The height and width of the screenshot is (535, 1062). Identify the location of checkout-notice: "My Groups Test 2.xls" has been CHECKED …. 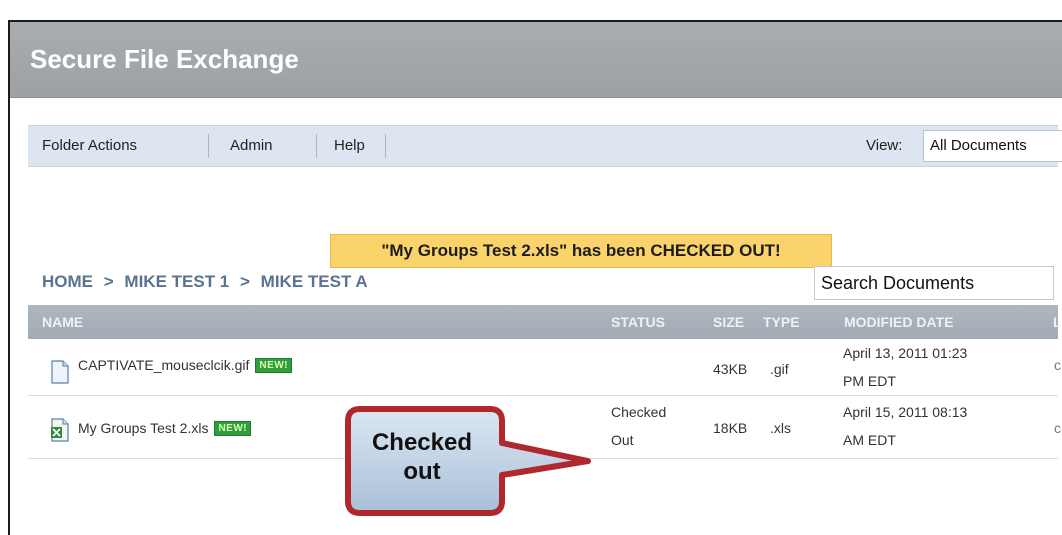
(581, 251).